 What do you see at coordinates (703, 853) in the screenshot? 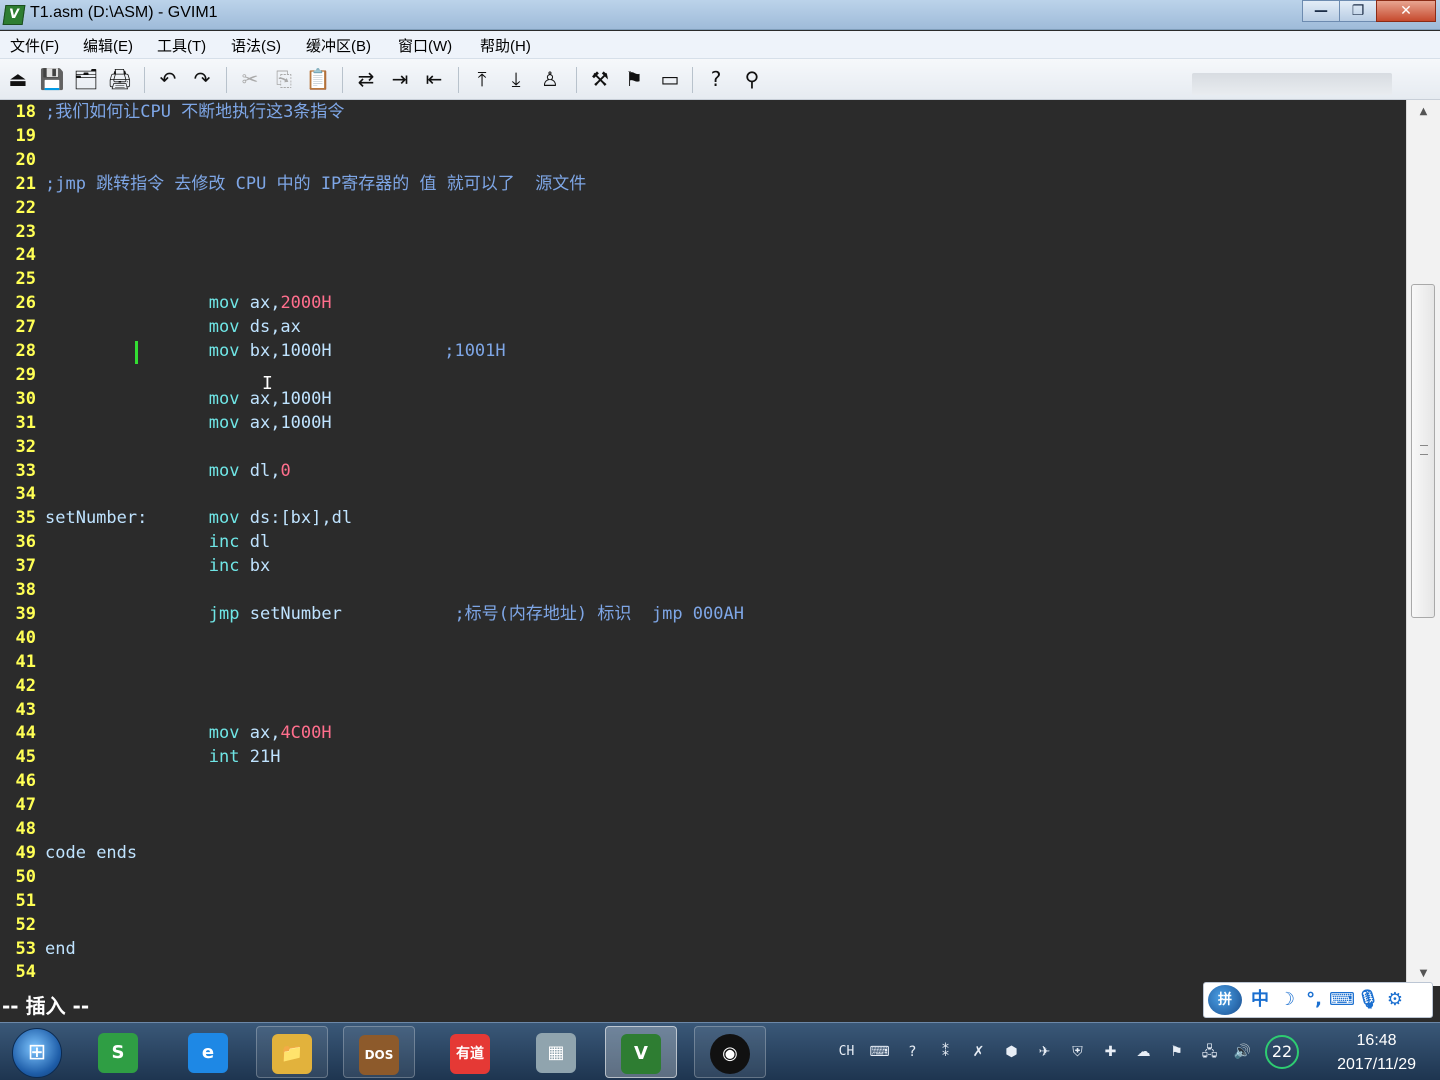
I see `code-line: 49 code ends` at bounding box center [703, 853].